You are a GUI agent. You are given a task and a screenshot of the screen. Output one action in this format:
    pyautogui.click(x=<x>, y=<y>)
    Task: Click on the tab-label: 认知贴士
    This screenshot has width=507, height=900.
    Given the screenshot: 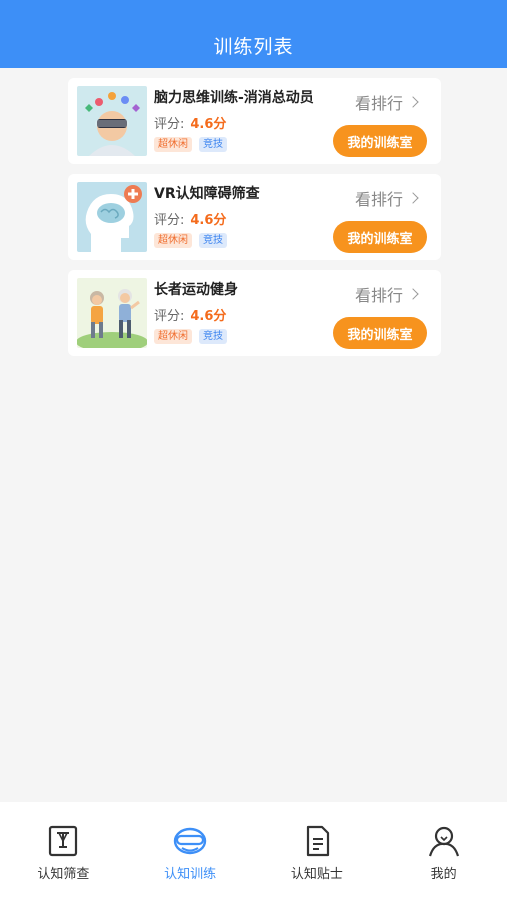 What is the action you would take?
    pyautogui.click(x=316, y=874)
    